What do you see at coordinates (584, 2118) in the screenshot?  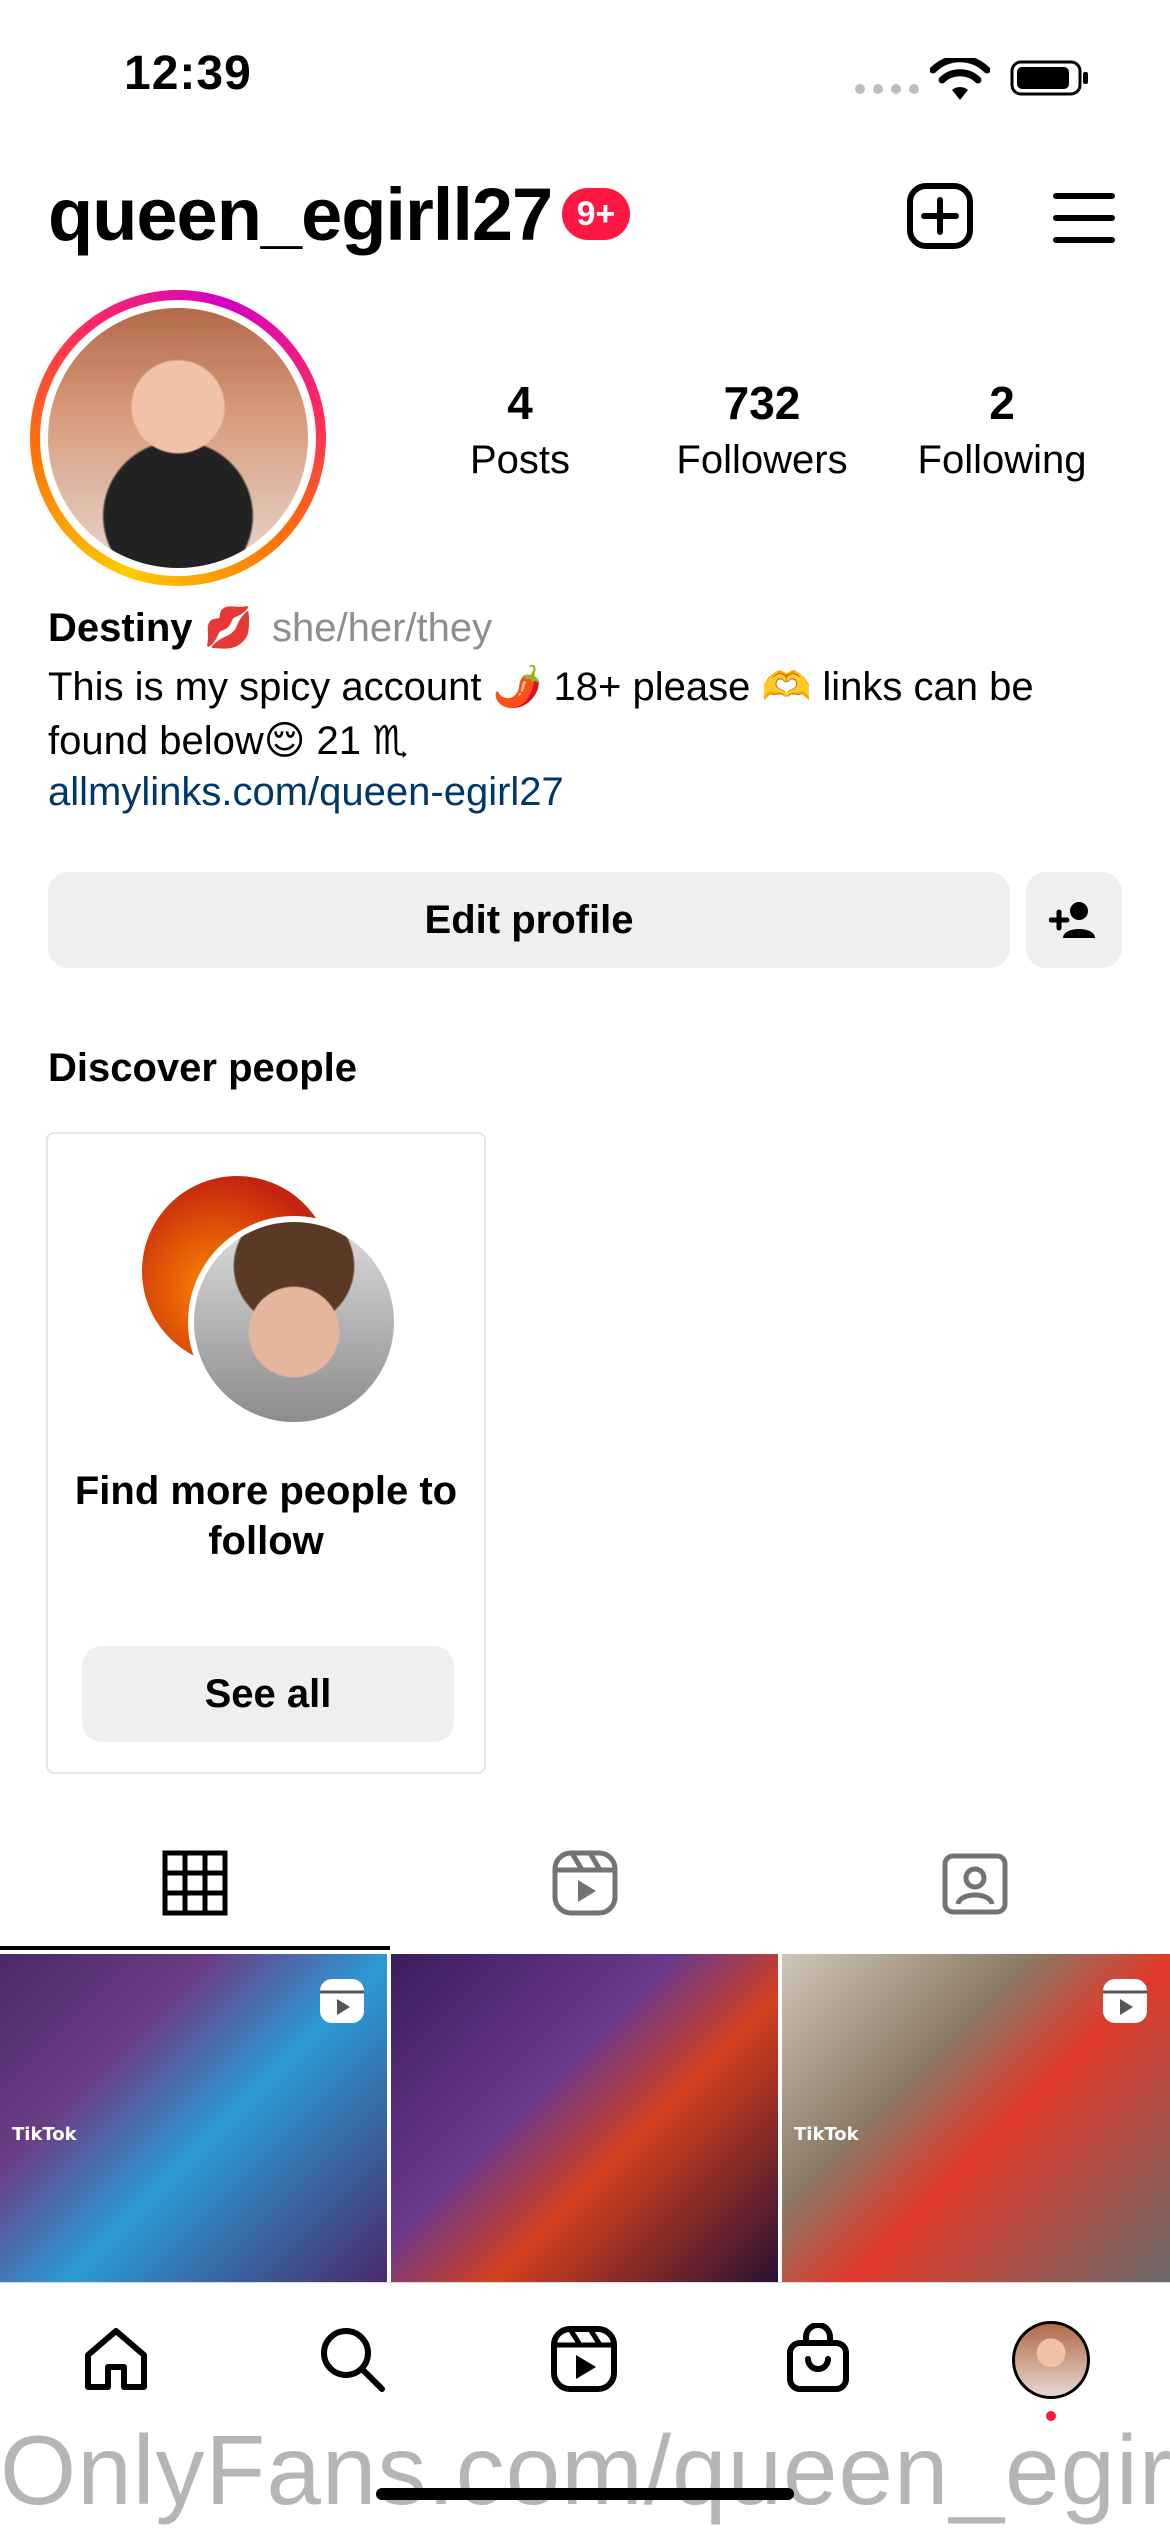 I see `post-tile` at bounding box center [584, 2118].